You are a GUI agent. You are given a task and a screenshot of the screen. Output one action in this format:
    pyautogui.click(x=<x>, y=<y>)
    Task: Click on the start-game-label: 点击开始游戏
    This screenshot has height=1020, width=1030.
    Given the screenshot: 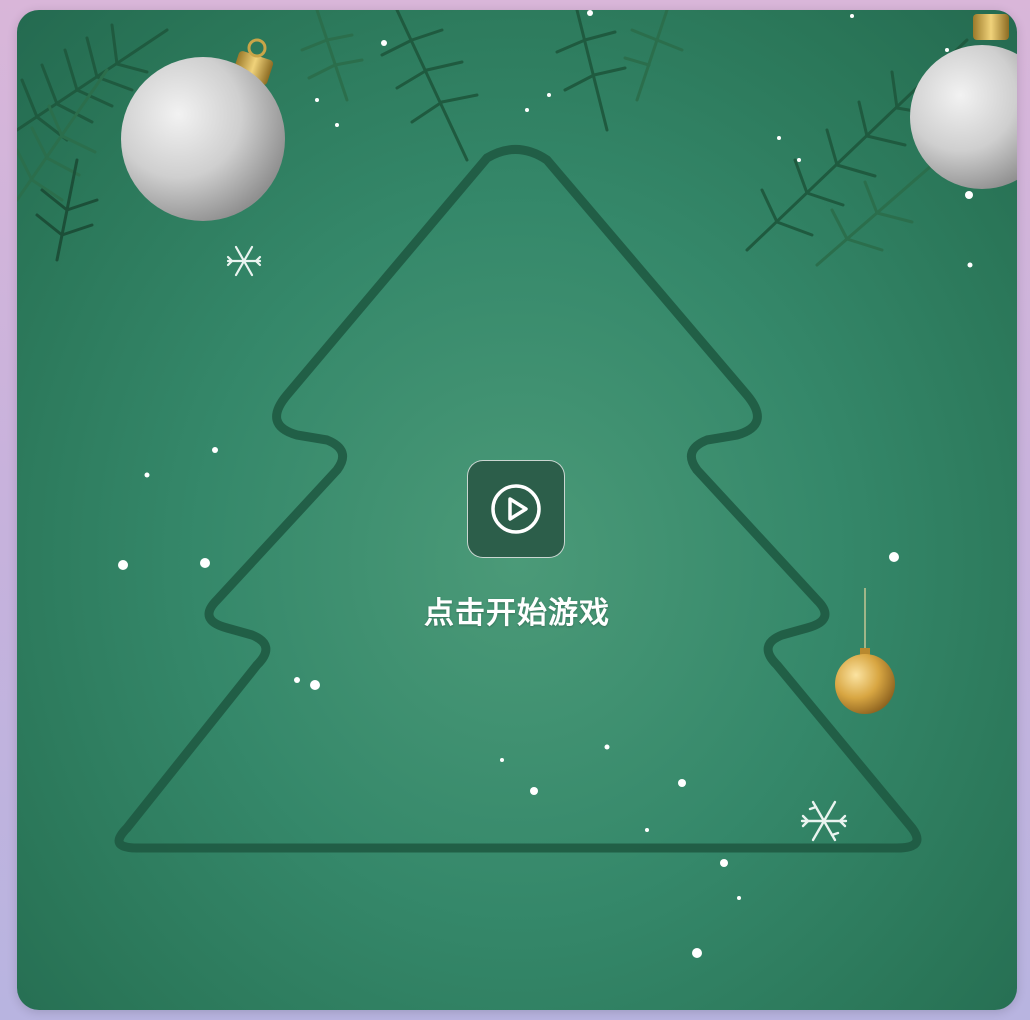 What is the action you would take?
    pyautogui.click(x=517, y=610)
    